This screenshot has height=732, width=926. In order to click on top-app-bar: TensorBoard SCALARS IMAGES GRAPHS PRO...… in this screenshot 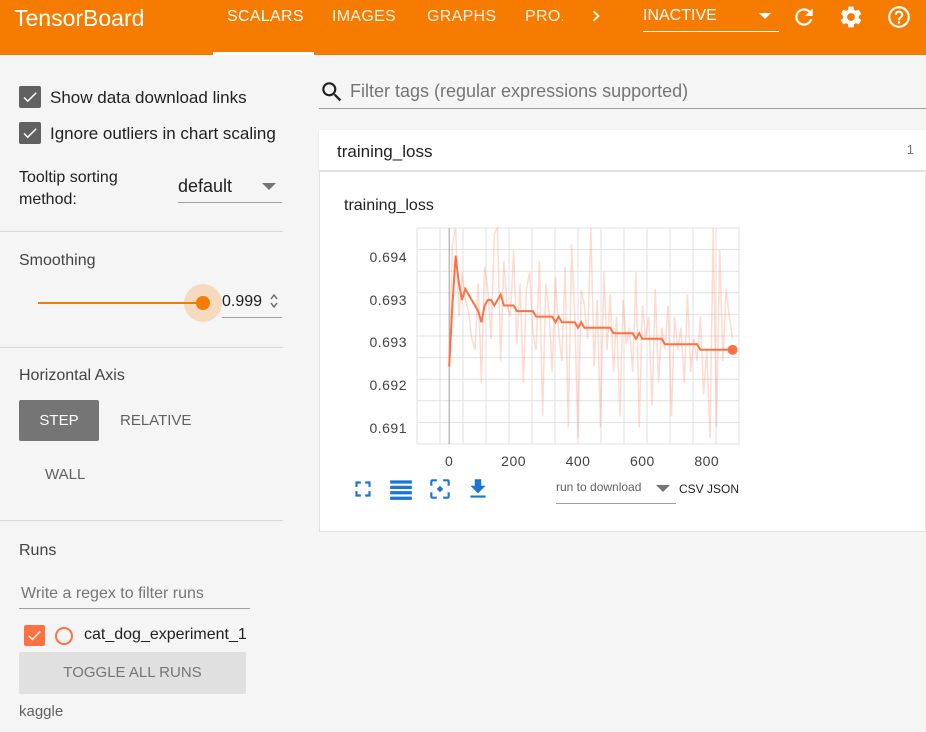, I will do `click(463, 27)`.